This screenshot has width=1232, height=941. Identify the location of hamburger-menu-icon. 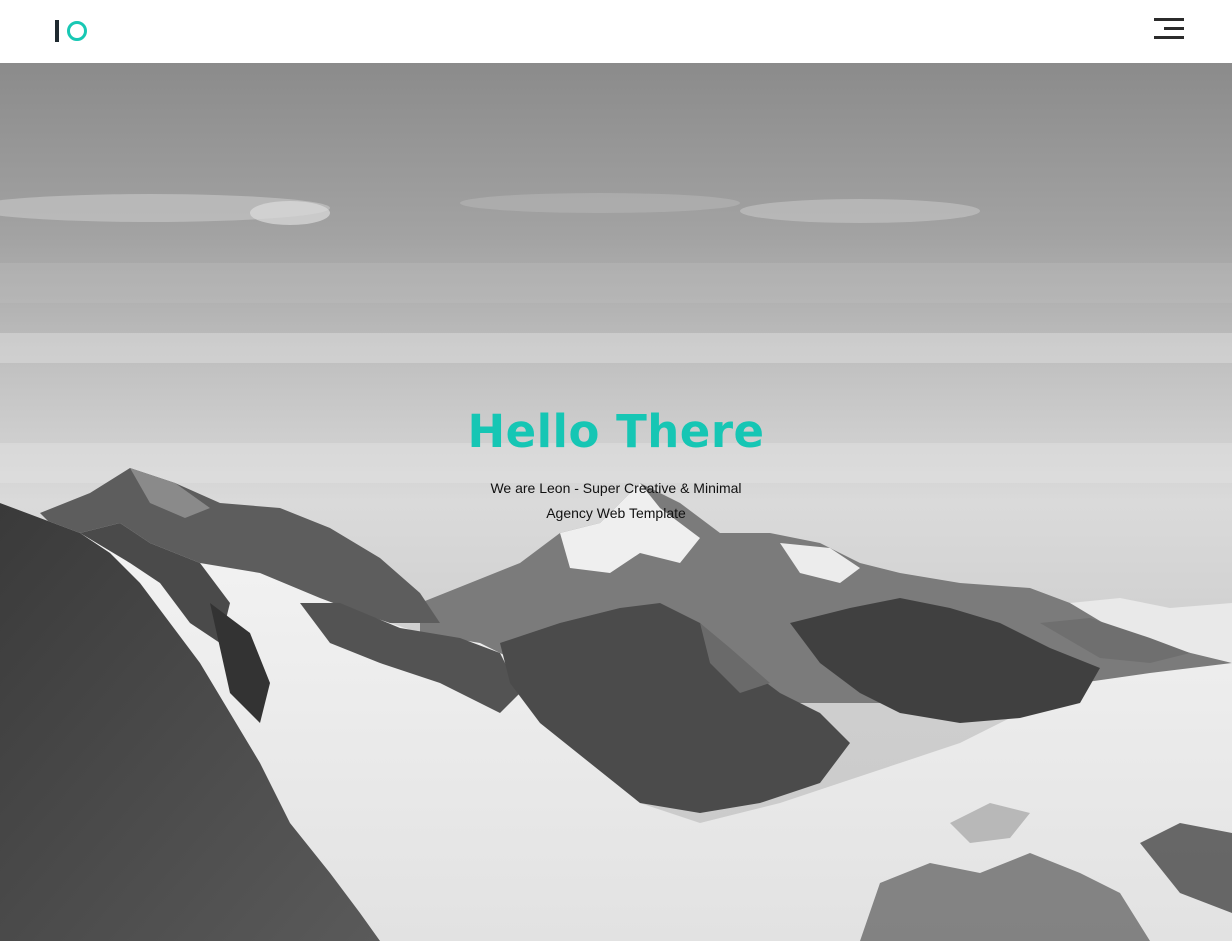
(1168, 29).